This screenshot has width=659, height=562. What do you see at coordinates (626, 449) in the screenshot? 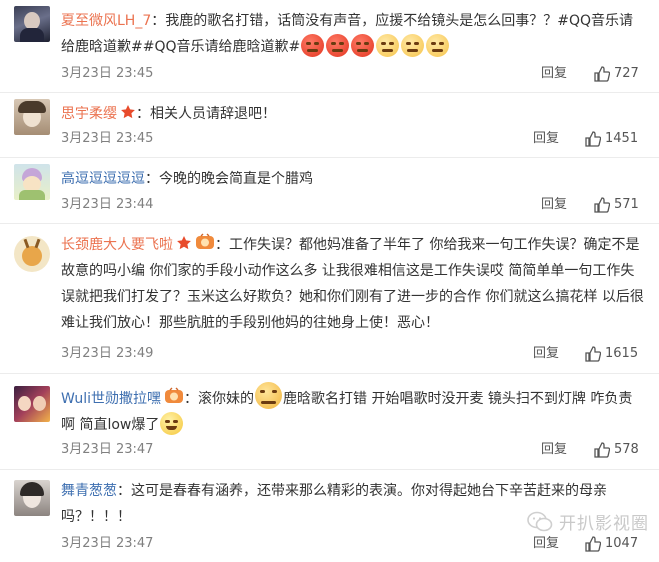
I see `like-count: 578` at bounding box center [626, 449].